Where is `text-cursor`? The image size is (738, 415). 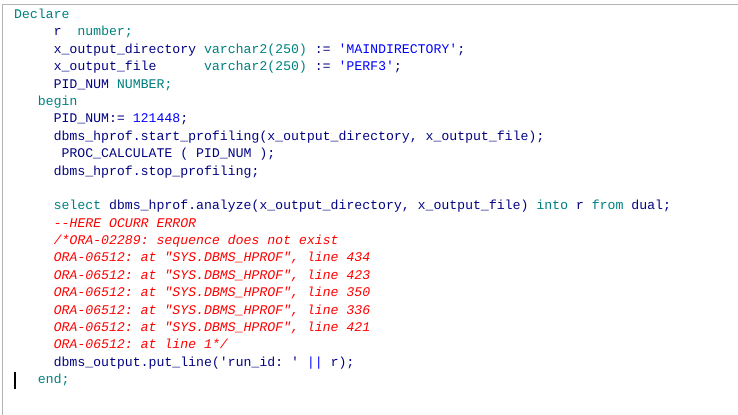
text-cursor is located at coordinates (15, 380).